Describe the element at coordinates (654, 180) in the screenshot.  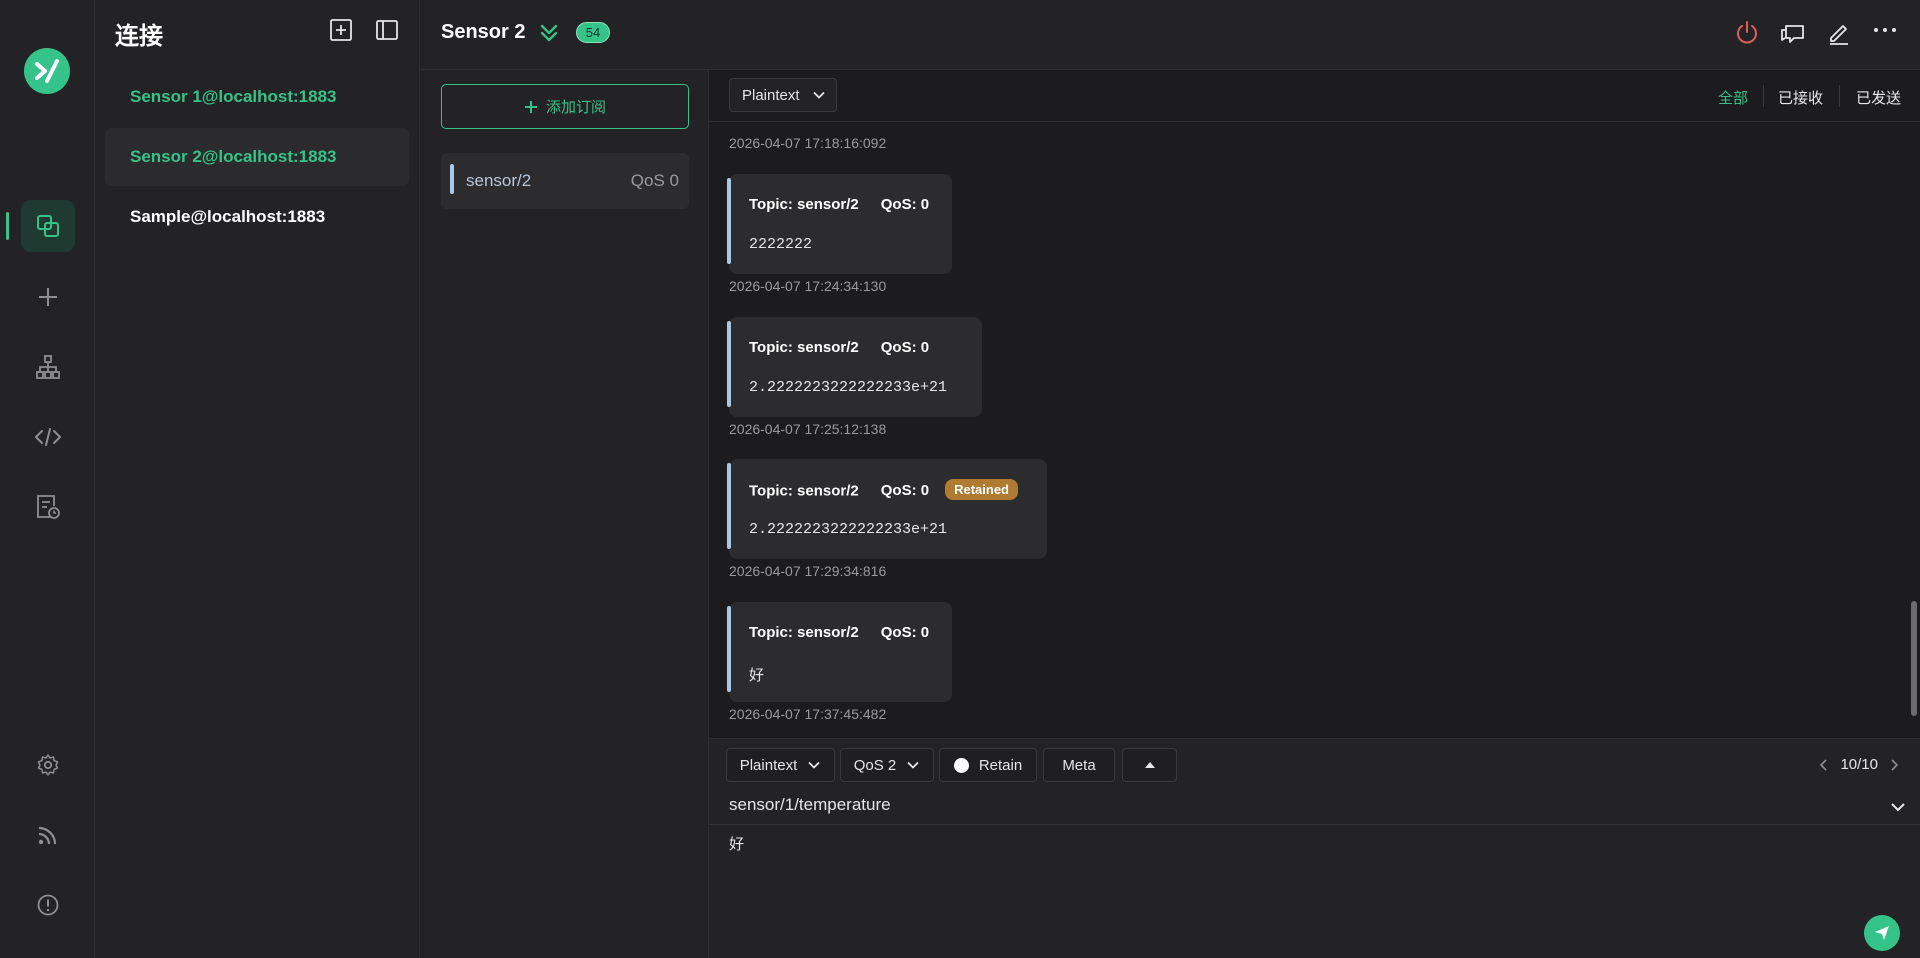
I see `subscription-qos: QoS 0` at that location.